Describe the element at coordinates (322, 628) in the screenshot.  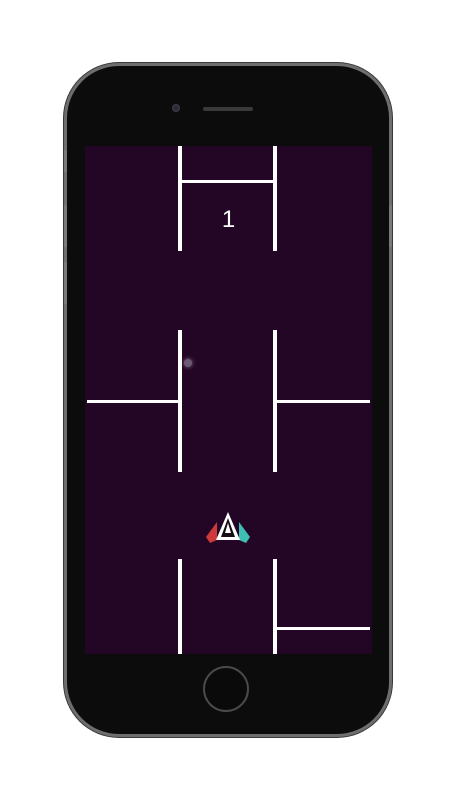
I see `wall-bottom-right-arm` at that location.